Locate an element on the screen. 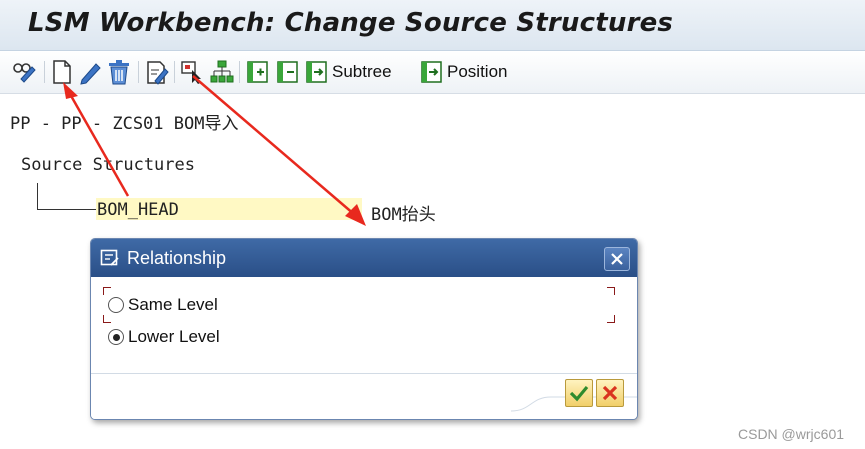 This screenshot has width=865, height=449. edit-button is located at coordinates (90, 72).